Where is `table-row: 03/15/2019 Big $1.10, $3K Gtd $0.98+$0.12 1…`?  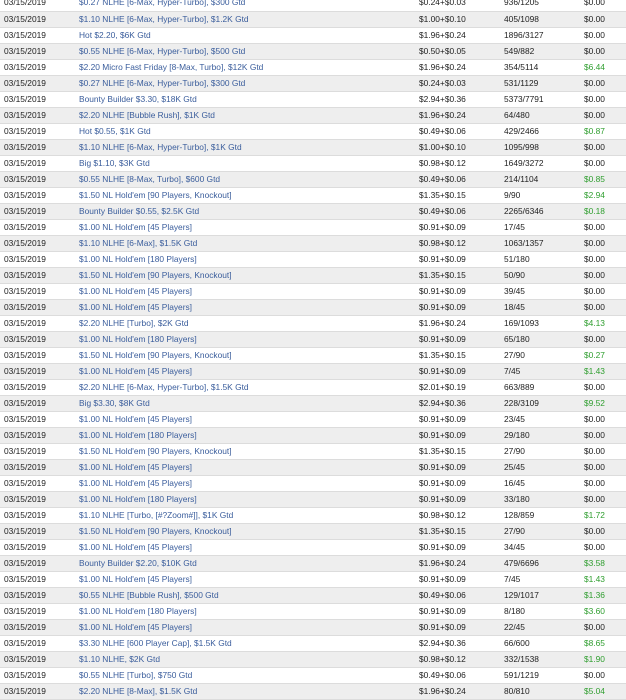
table-row: 03/15/2019 Big $1.10, $3K Gtd $0.98+$0.12 1… is located at coordinates (313, 163).